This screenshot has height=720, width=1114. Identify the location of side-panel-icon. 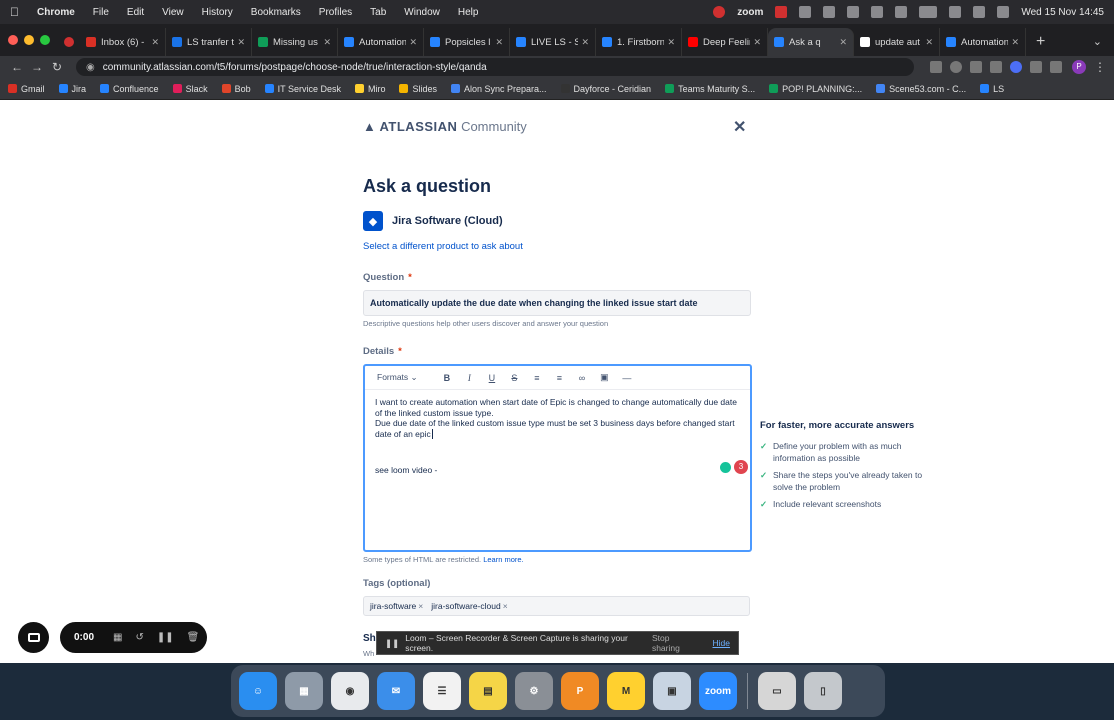
(1056, 67).